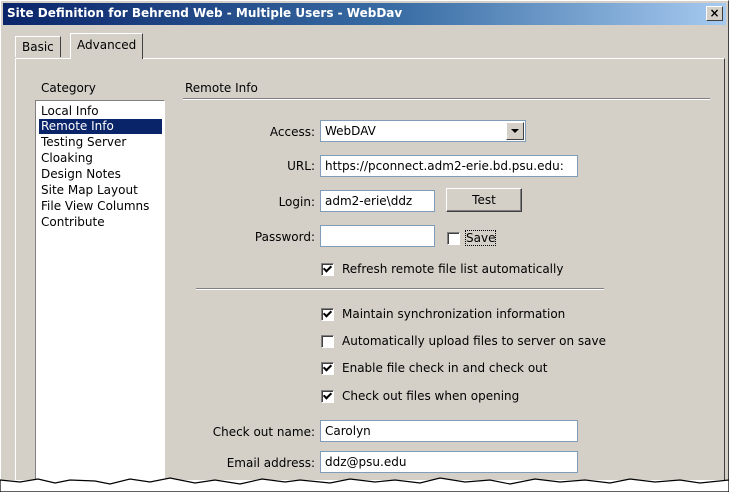 This screenshot has height=492, width=729. What do you see at coordinates (453, 269) in the screenshot?
I see `refresh-checkbox-label: Refresh remote file list automatically` at bounding box center [453, 269].